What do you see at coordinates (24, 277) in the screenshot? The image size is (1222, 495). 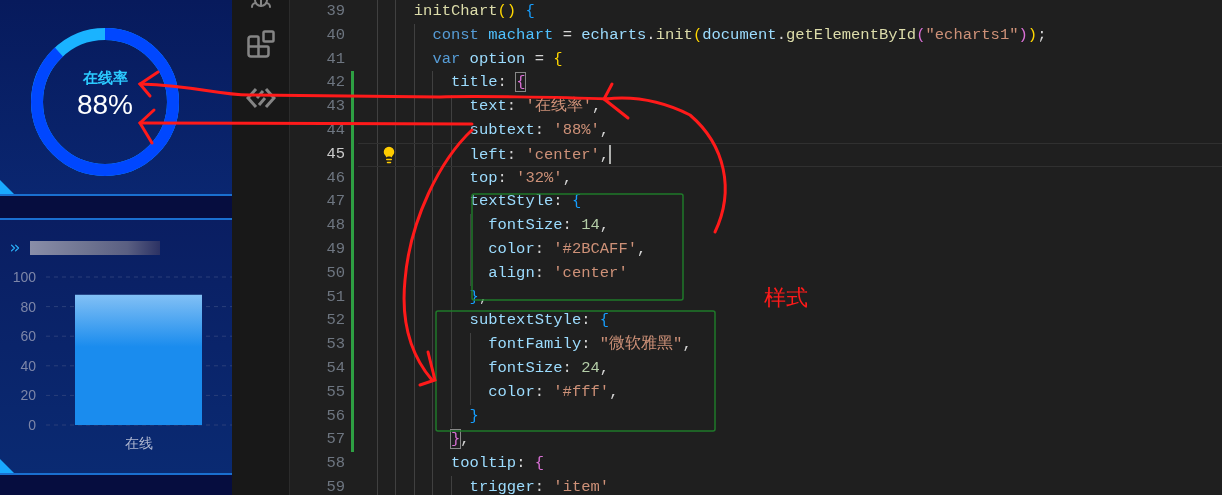 I see `axis-tick-label: 100` at bounding box center [24, 277].